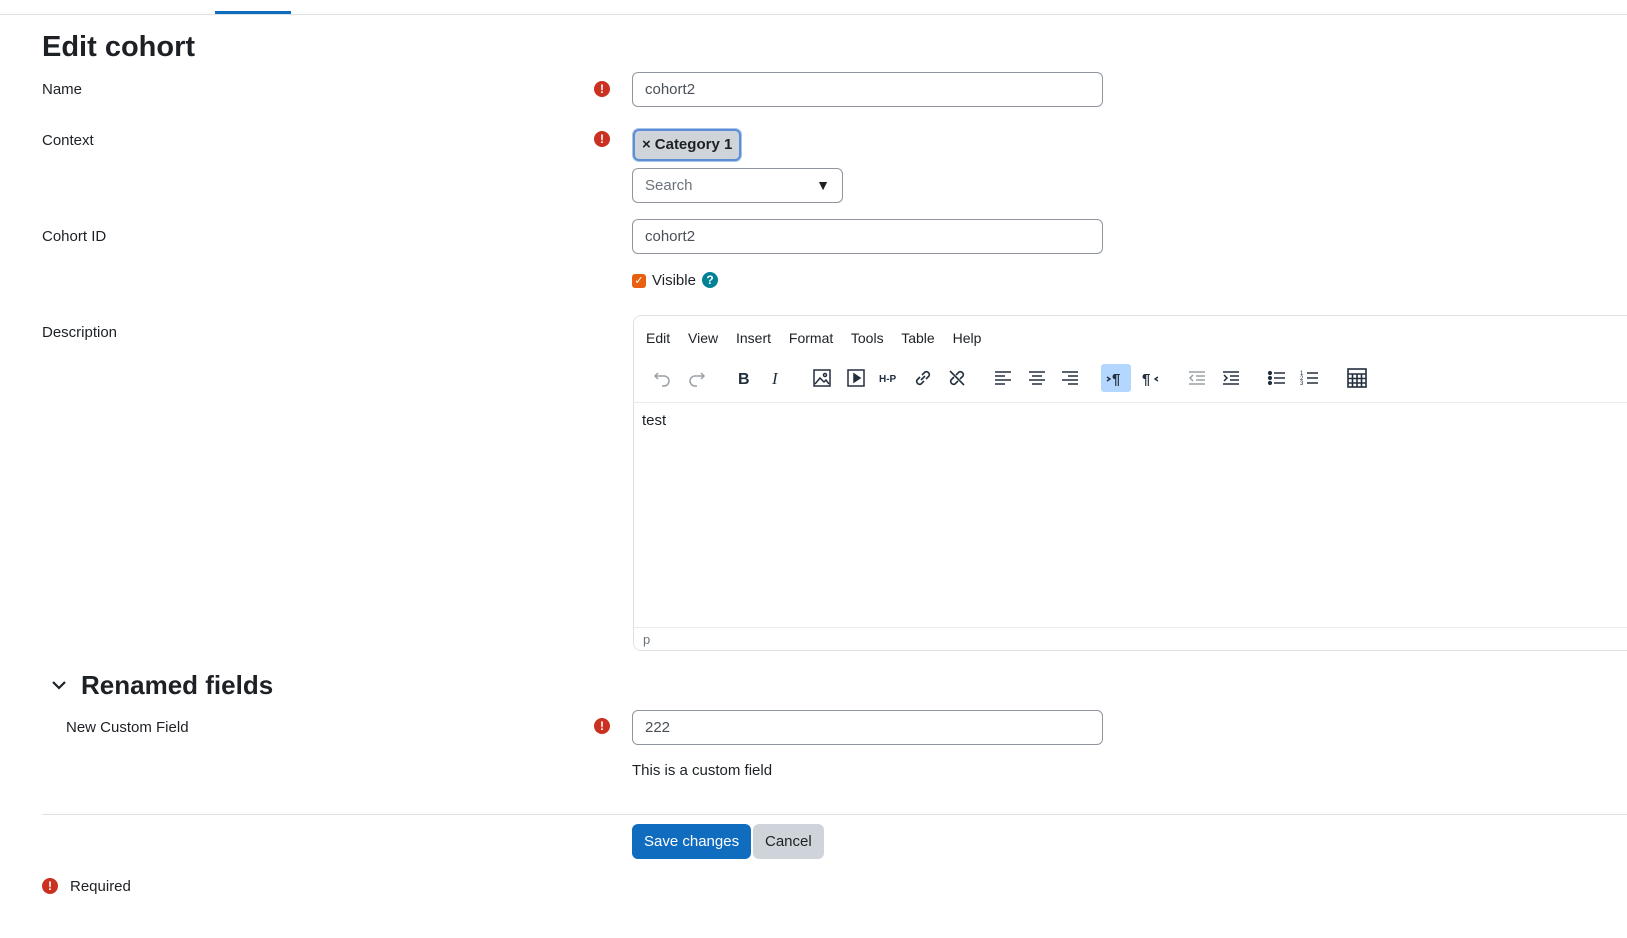  What do you see at coordinates (813, 14) in the screenshot?
I see `top-divider` at bounding box center [813, 14].